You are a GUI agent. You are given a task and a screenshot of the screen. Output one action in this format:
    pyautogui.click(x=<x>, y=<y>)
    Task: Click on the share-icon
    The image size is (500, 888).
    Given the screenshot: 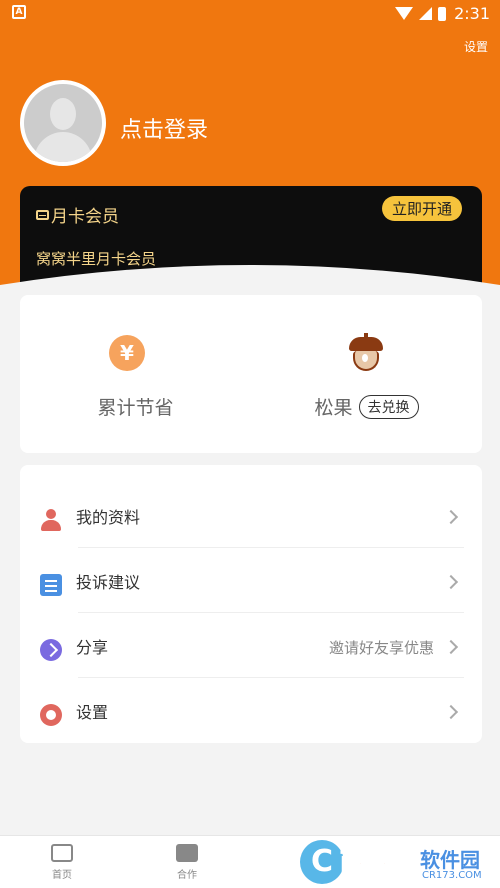 What is the action you would take?
    pyautogui.click(x=51, y=650)
    